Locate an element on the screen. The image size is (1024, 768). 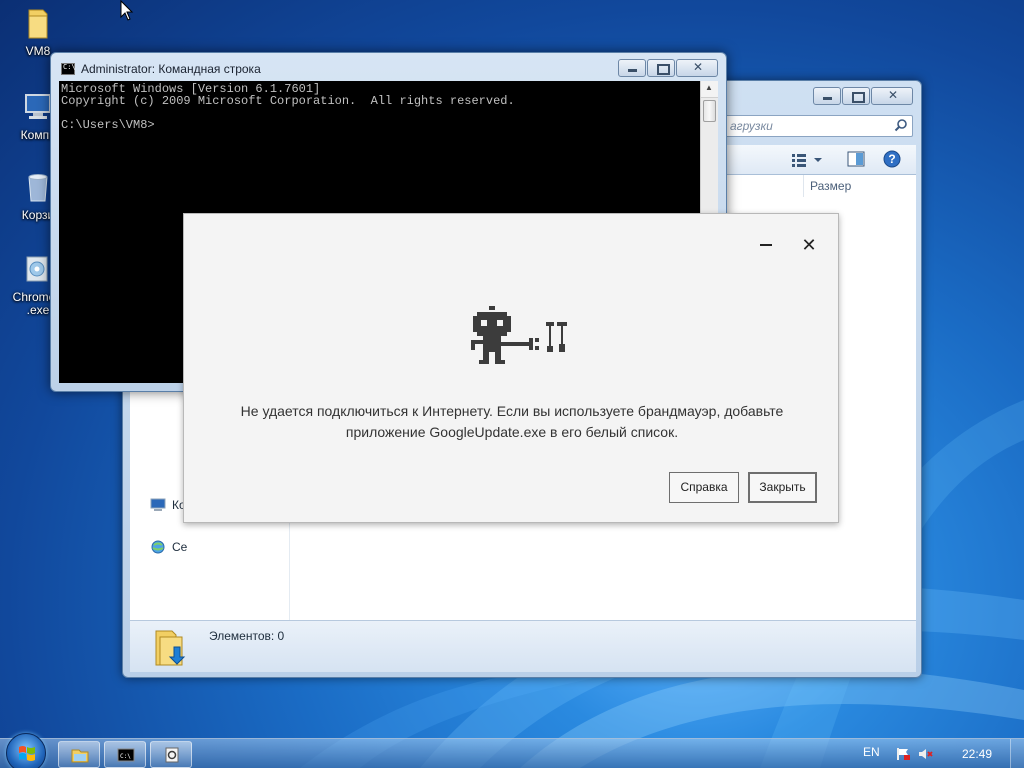
dialog-close-button: ✕ is located at coordinates (809, 245).